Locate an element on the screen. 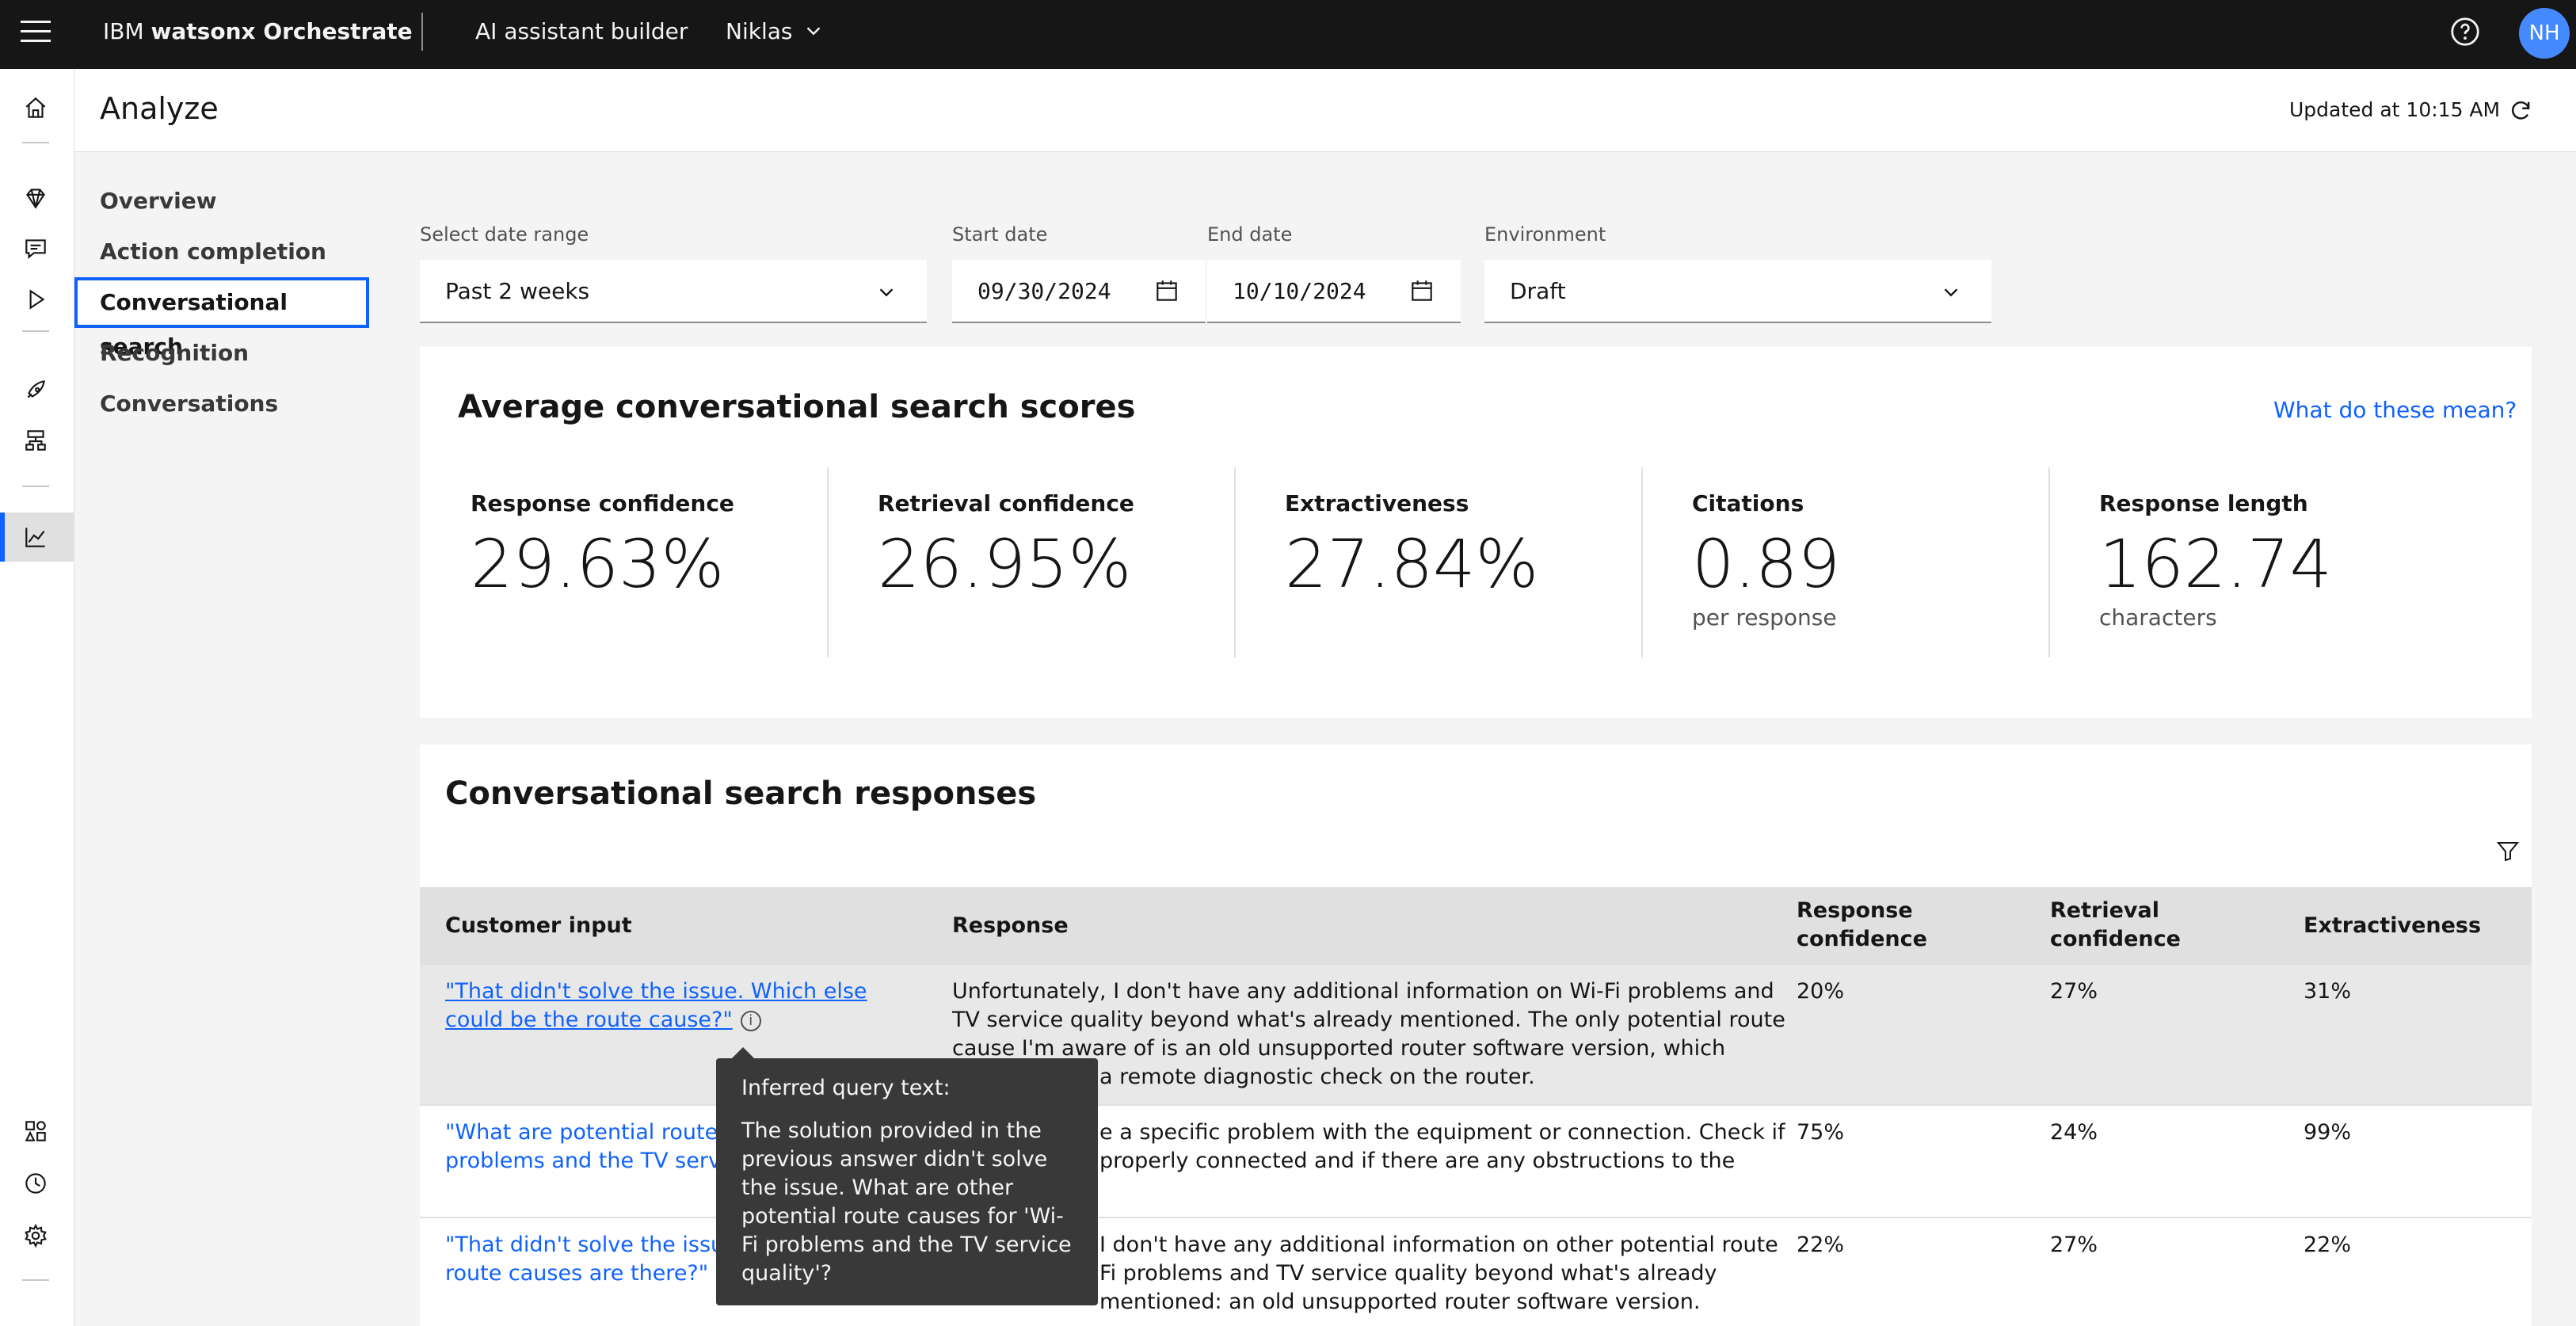  column-header-retrieval-confidence: Retrieval confidence is located at coordinates (2116, 926).